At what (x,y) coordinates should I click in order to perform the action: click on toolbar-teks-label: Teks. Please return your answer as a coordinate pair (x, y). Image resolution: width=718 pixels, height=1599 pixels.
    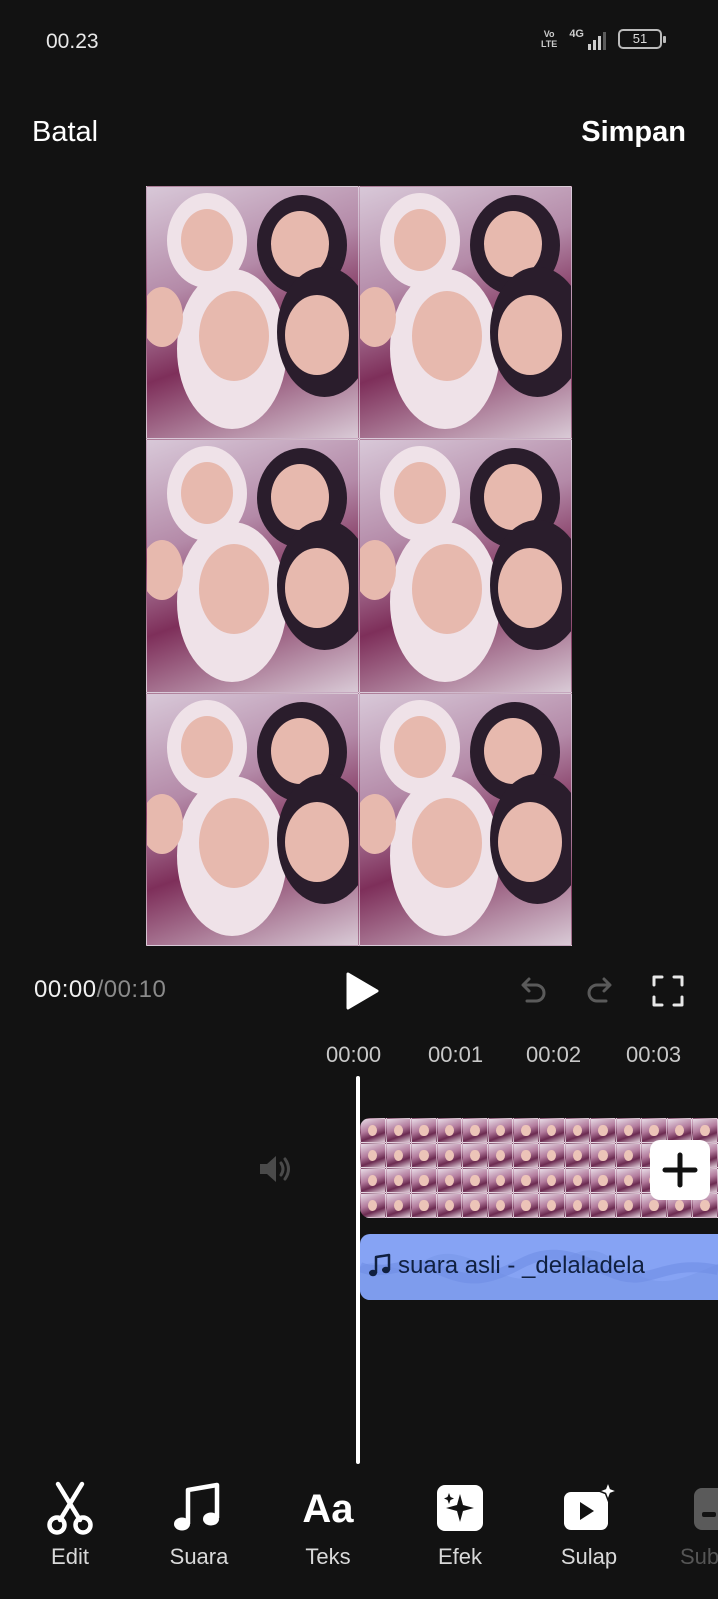
    Looking at the image, I should click on (328, 1556).